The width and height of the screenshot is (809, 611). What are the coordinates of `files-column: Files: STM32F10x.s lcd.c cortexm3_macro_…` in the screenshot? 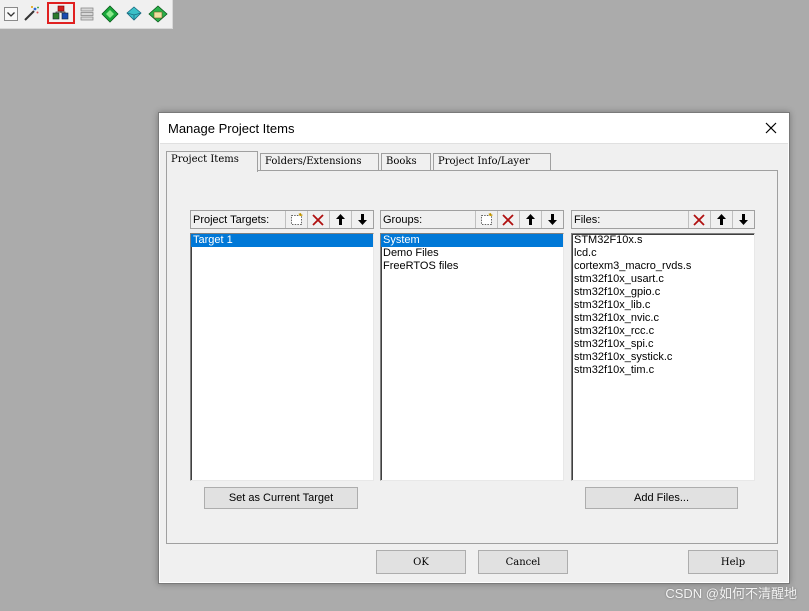 It's located at (663, 345).